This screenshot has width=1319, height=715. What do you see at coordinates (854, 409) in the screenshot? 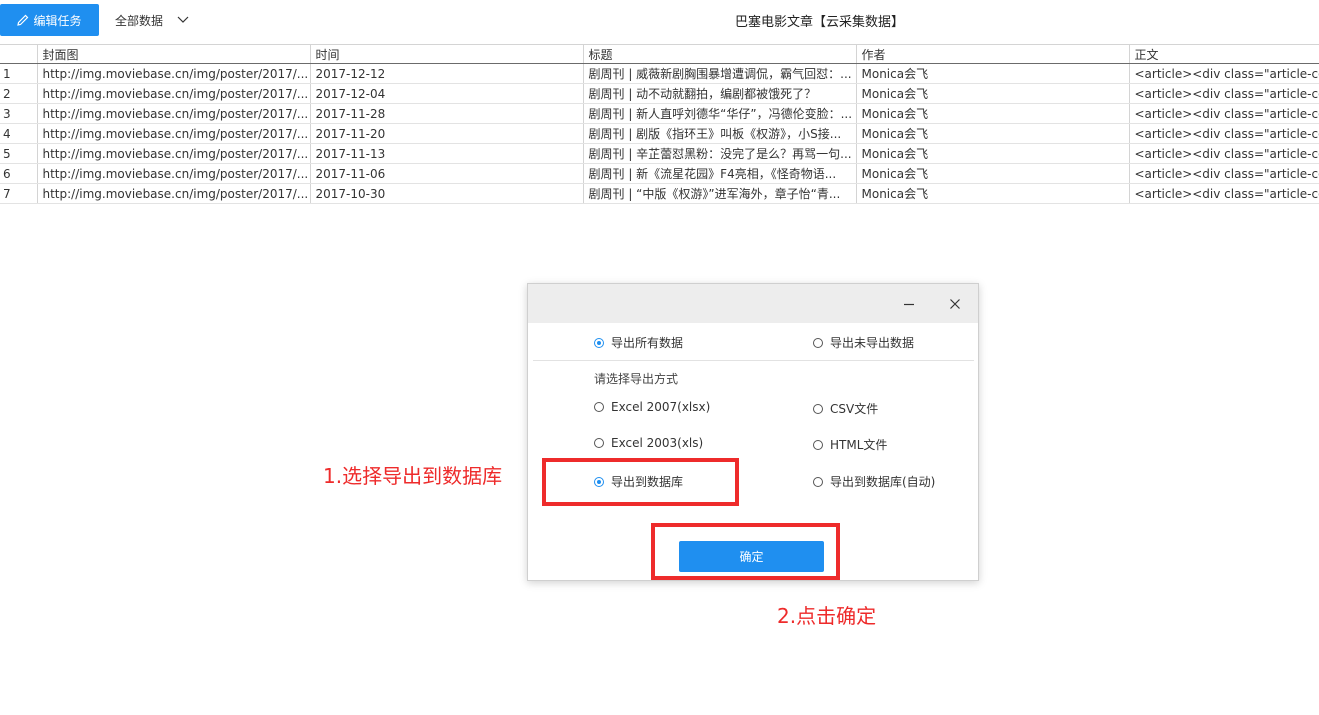
I see `csv-label: CSV文件` at bounding box center [854, 409].